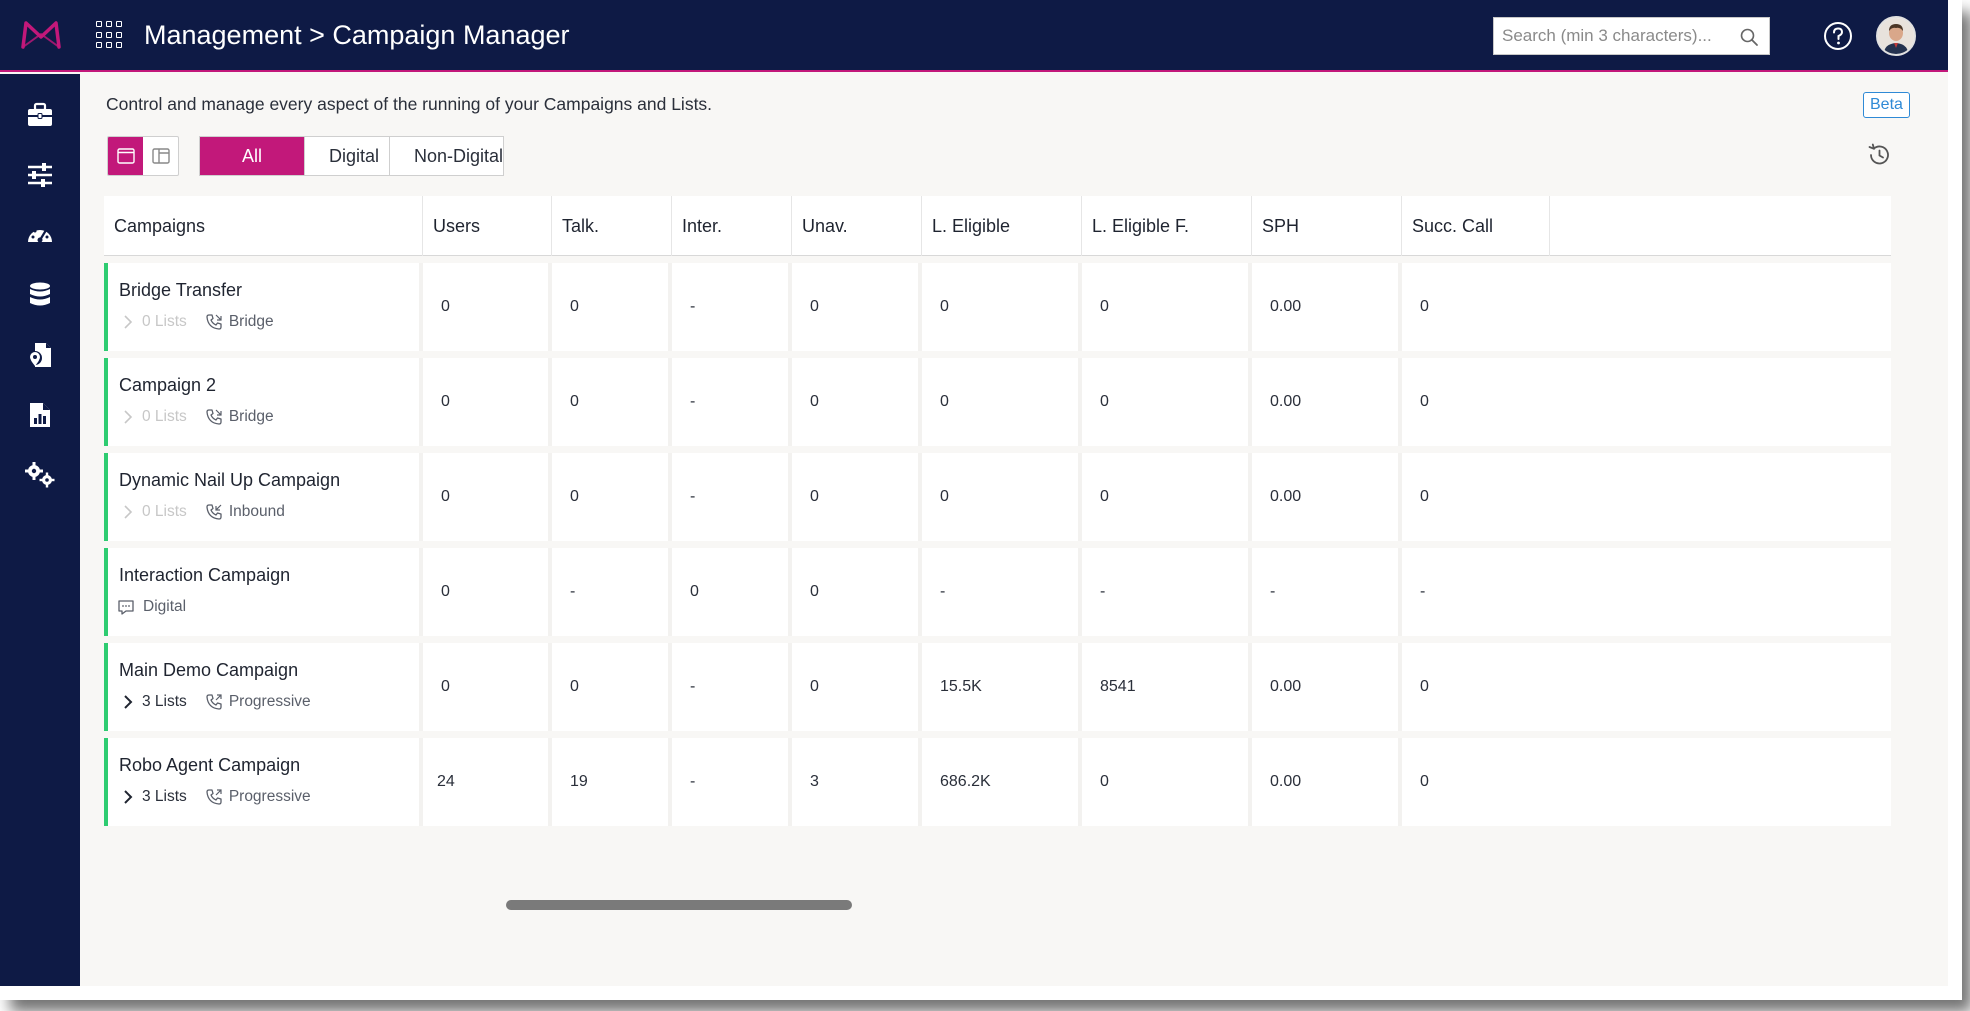 This screenshot has width=1970, height=1011. I want to click on campaign-cell: Bridge Transfer 0 Lists Bridge, so click(263, 307).